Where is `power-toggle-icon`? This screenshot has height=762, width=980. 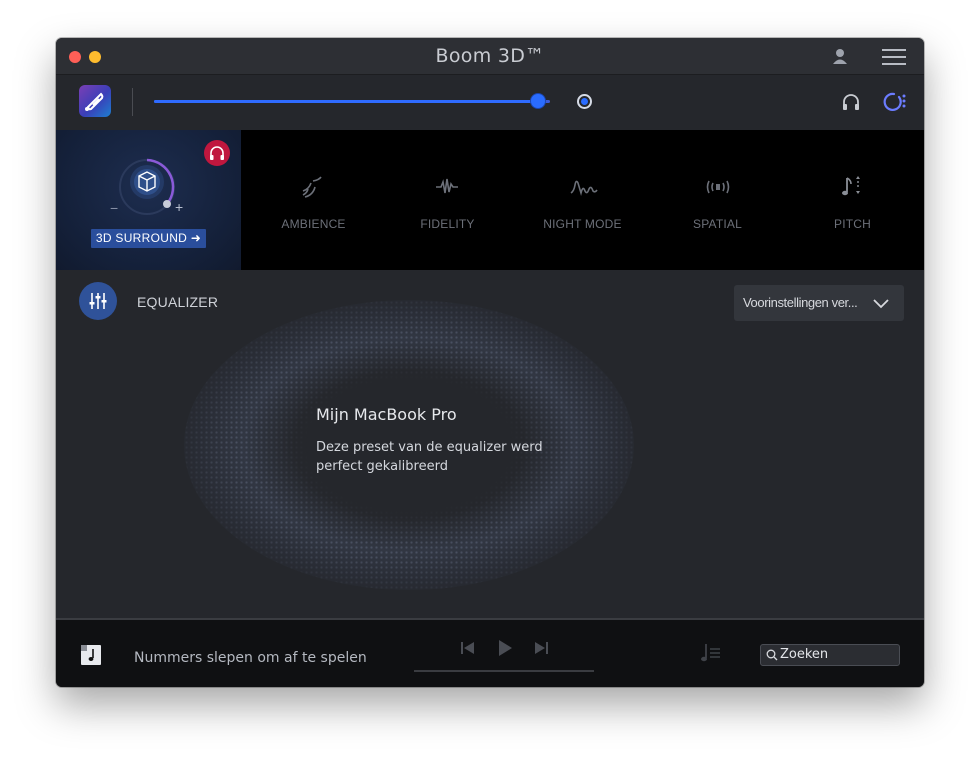
power-toggle-icon is located at coordinates (894, 101).